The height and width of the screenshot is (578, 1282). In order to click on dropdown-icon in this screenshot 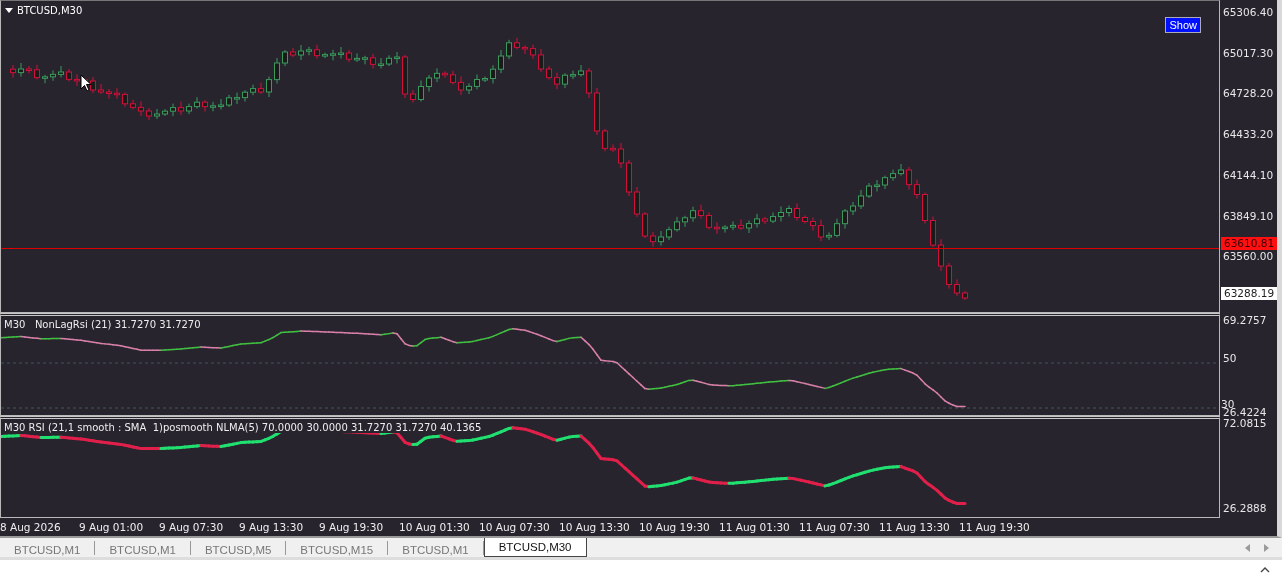, I will do `click(9, 10)`.